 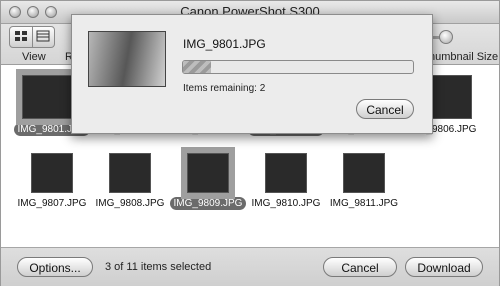 I want to click on items-remaining-text: Items remaining: 2, so click(x=224, y=88).